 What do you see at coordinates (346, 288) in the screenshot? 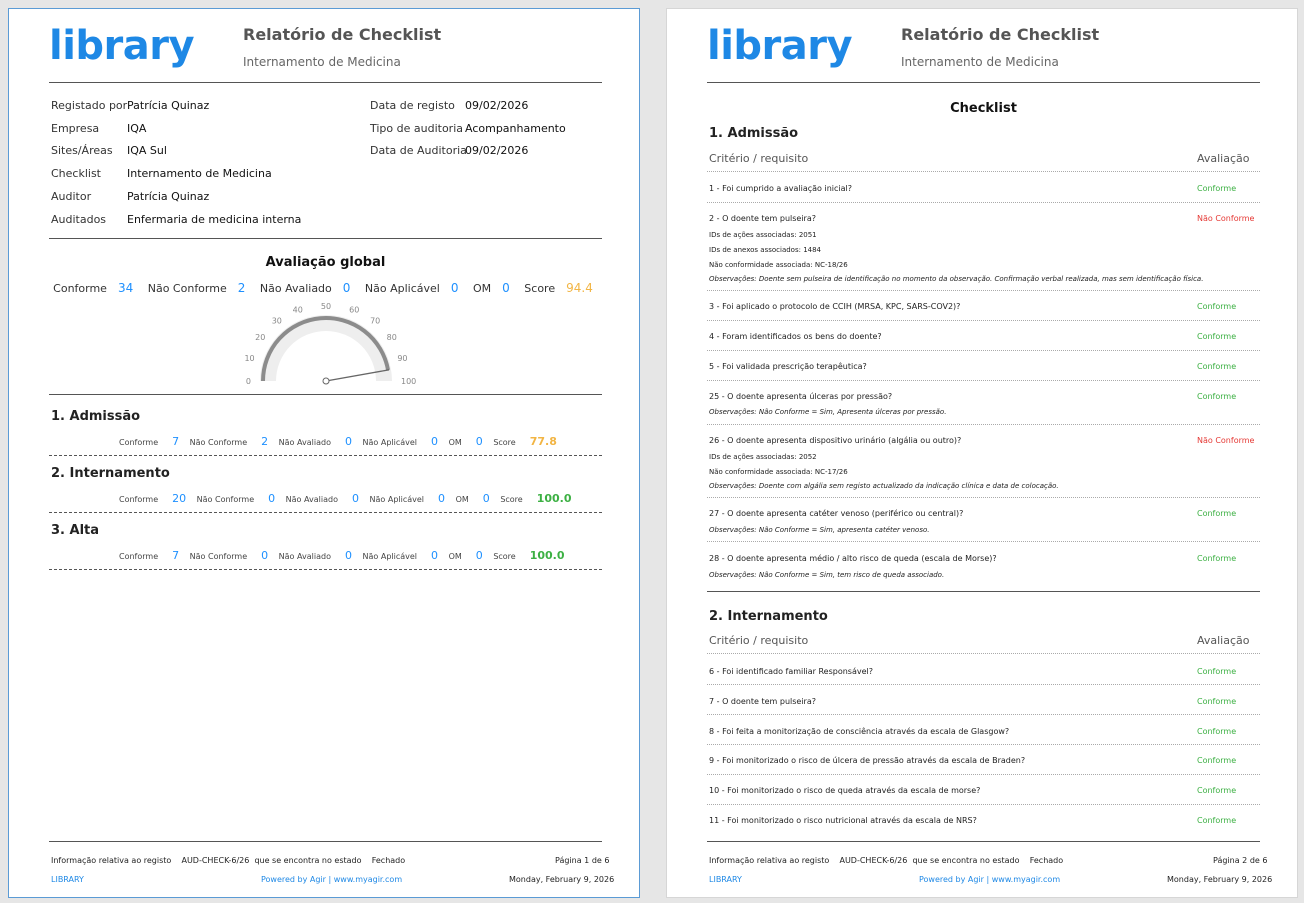
I see `global-nao-avaliado: 0` at bounding box center [346, 288].